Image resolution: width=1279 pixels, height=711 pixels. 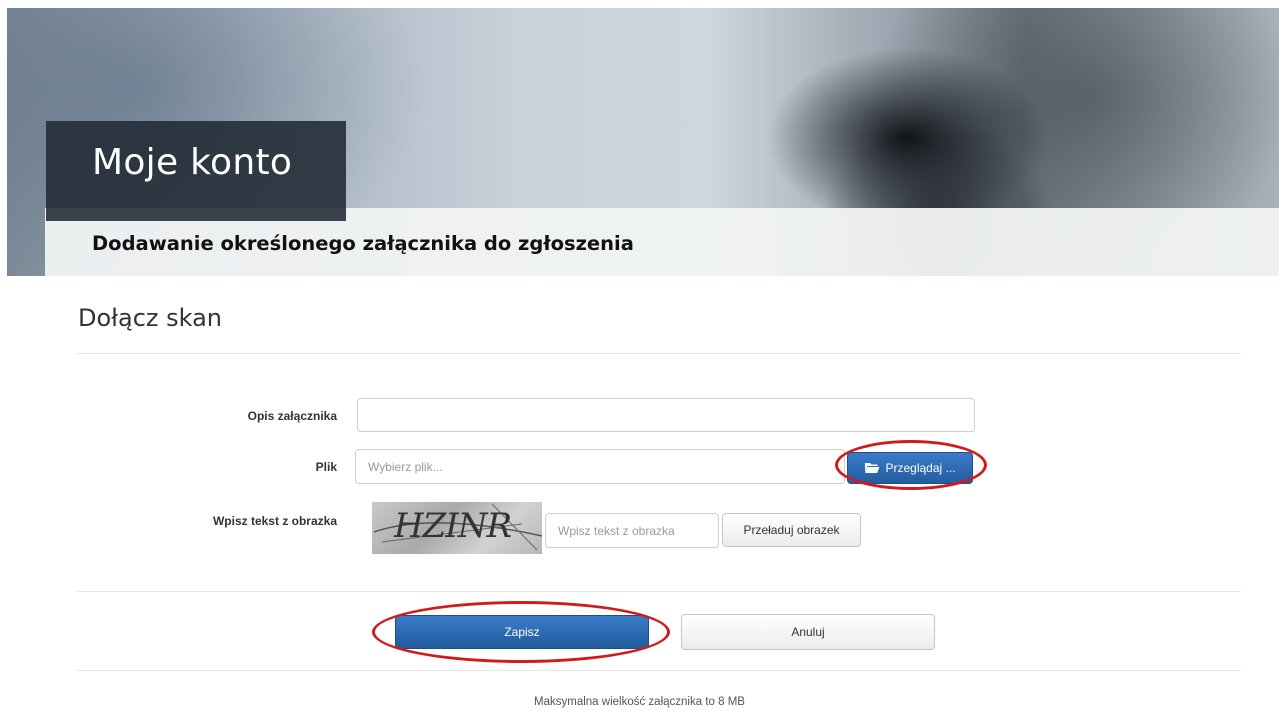 What do you see at coordinates (791, 530) in the screenshot?
I see `reload-captcha-button: Przeładuj obrazek` at bounding box center [791, 530].